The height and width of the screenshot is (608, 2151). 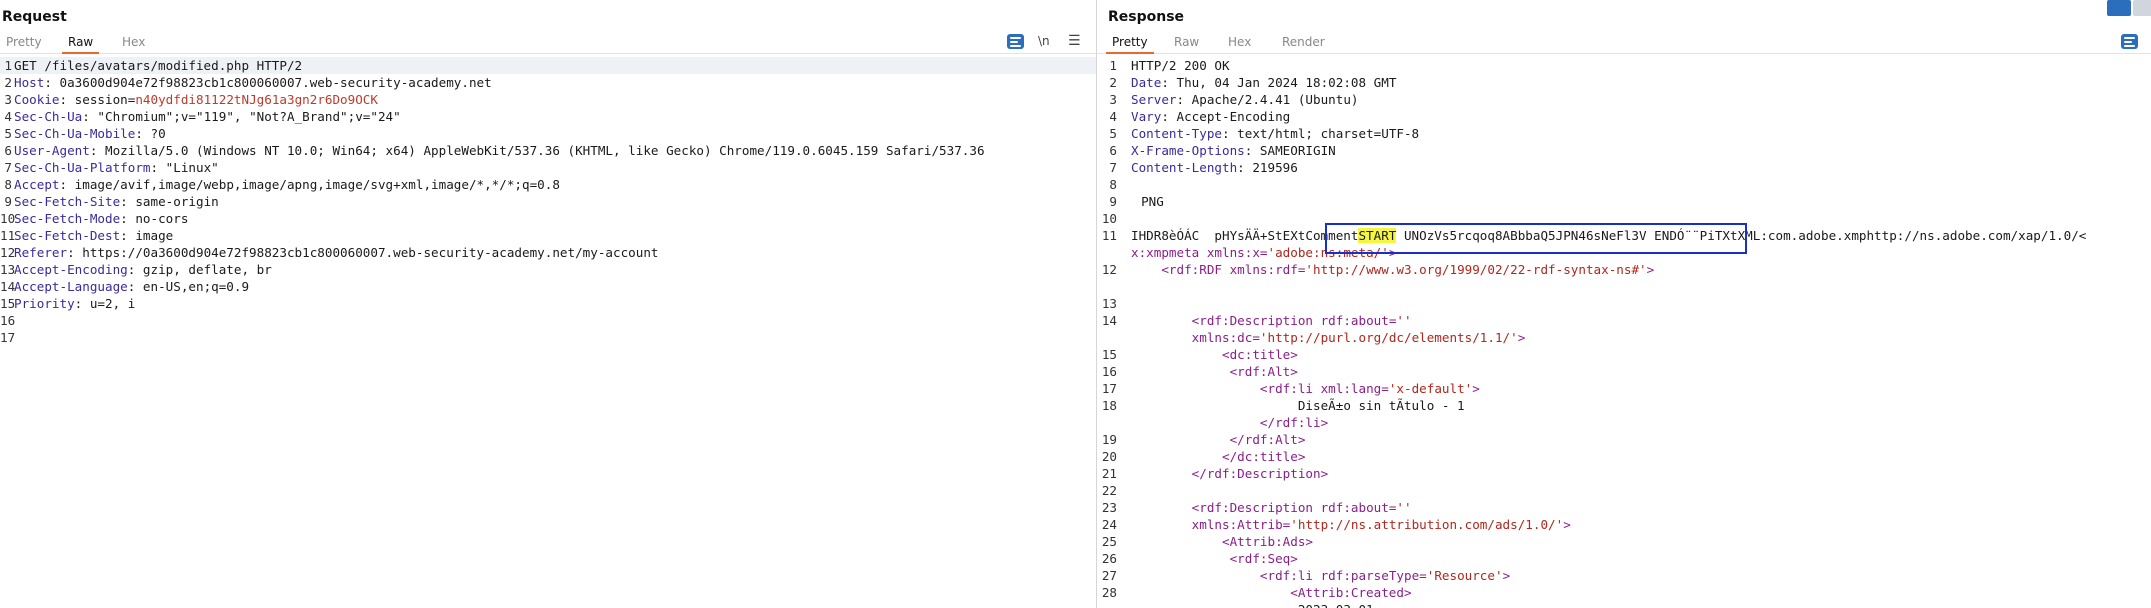 I want to click on line-number: 2, so click(x=1107, y=82).